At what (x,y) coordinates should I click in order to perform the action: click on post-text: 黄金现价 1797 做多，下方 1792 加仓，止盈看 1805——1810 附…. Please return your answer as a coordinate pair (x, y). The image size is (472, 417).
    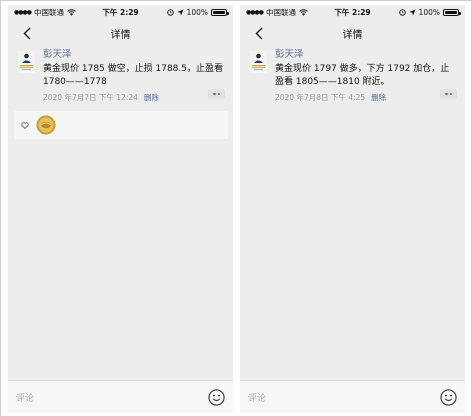
    Looking at the image, I should click on (362, 75).